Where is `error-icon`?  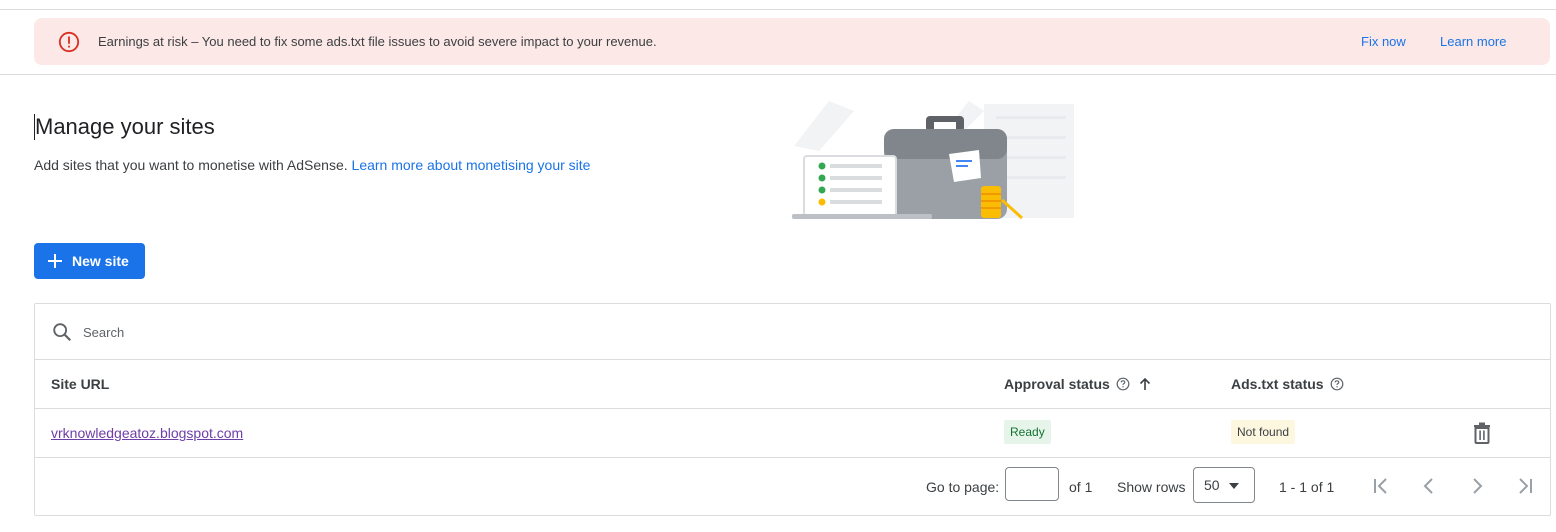 error-icon is located at coordinates (69, 42).